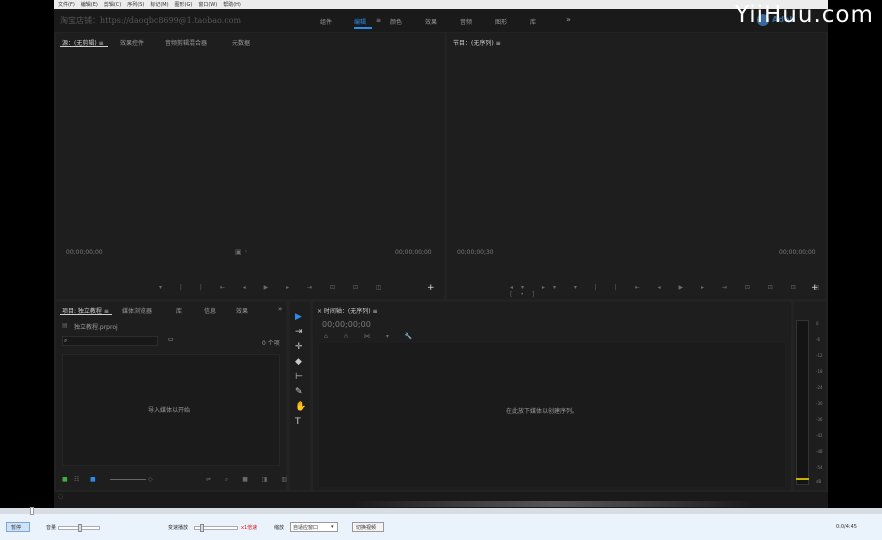 The image size is (882, 540). Describe the element at coordinates (441, 511) in the screenshot. I see `seek-bar` at that location.